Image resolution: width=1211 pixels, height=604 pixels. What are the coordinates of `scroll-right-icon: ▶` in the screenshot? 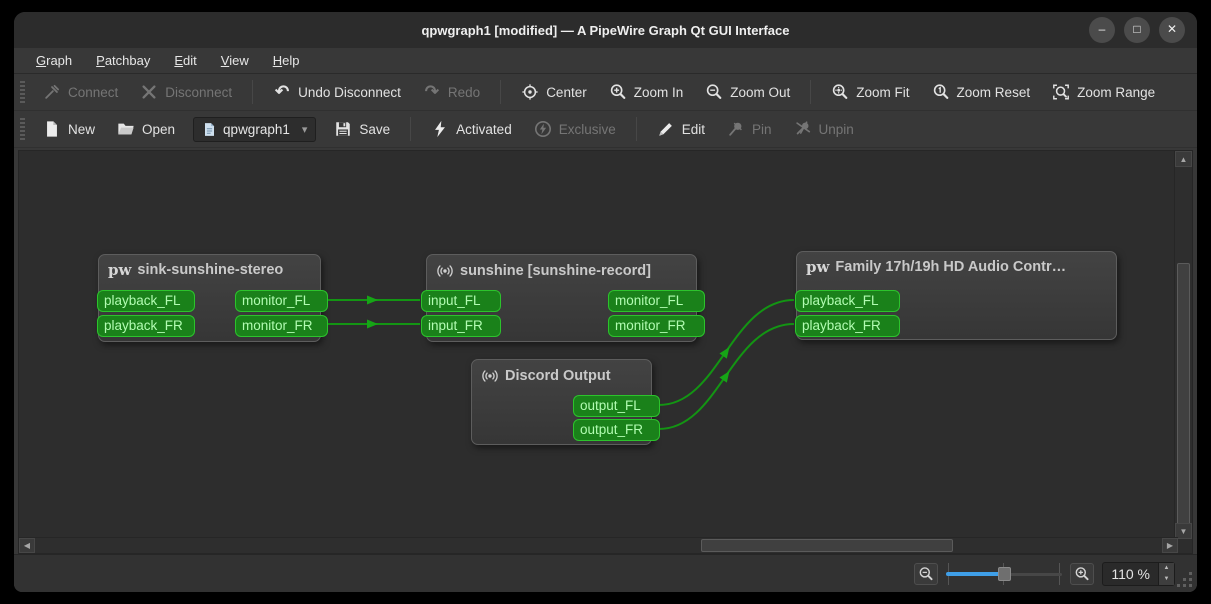 It's located at (1170, 545).